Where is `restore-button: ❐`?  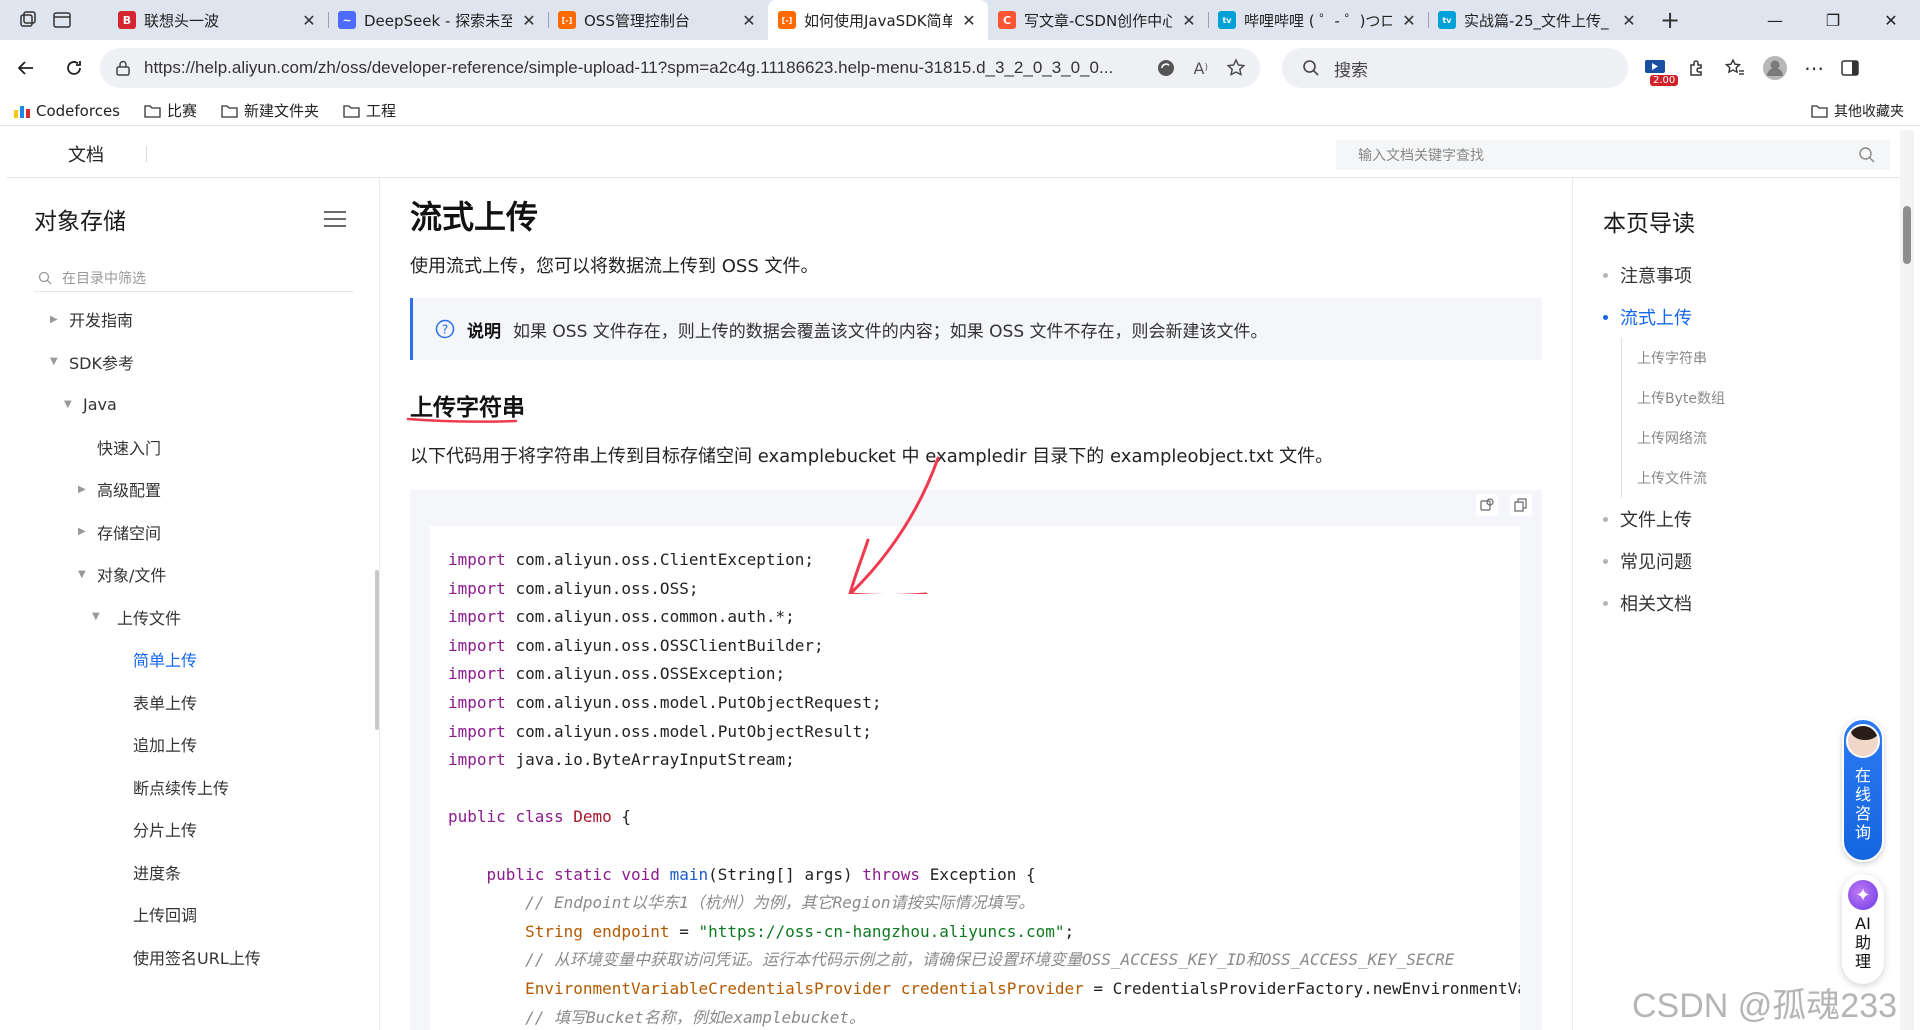 restore-button: ❐ is located at coordinates (1833, 20).